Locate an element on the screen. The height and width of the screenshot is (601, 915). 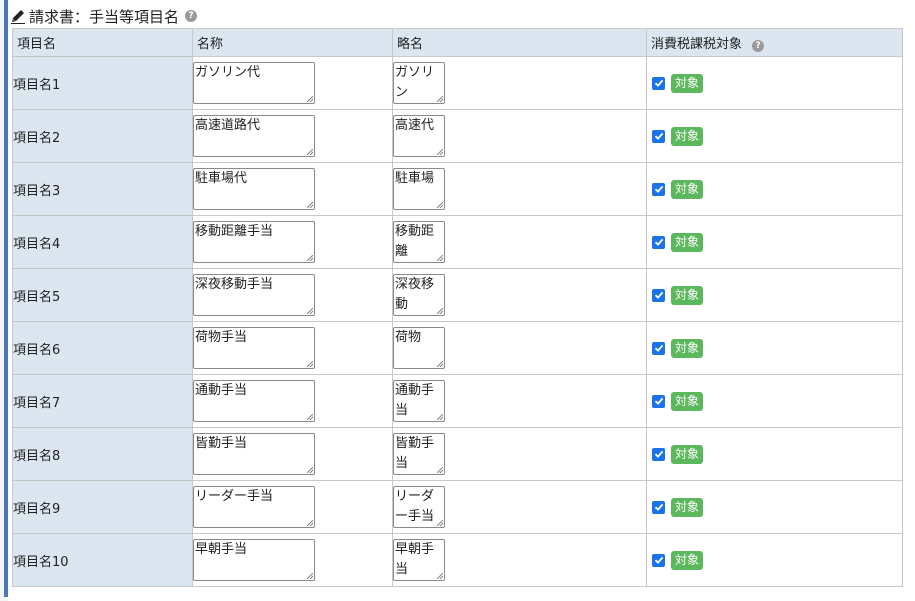
item-label: 項目名4 is located at coordinates (102, 242).